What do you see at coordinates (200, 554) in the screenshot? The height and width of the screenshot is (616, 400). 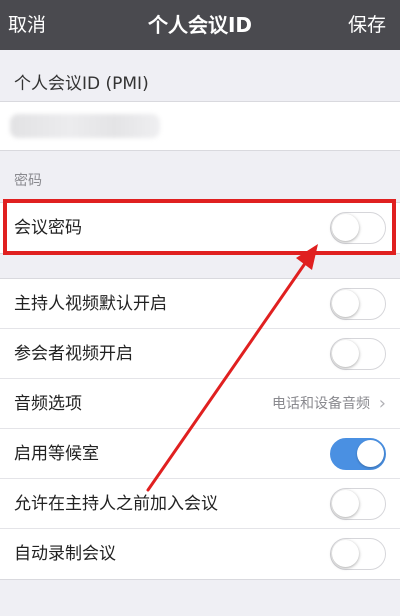 I see `auto-record-row: 自动录制会议` at bounding box center [200, 554].